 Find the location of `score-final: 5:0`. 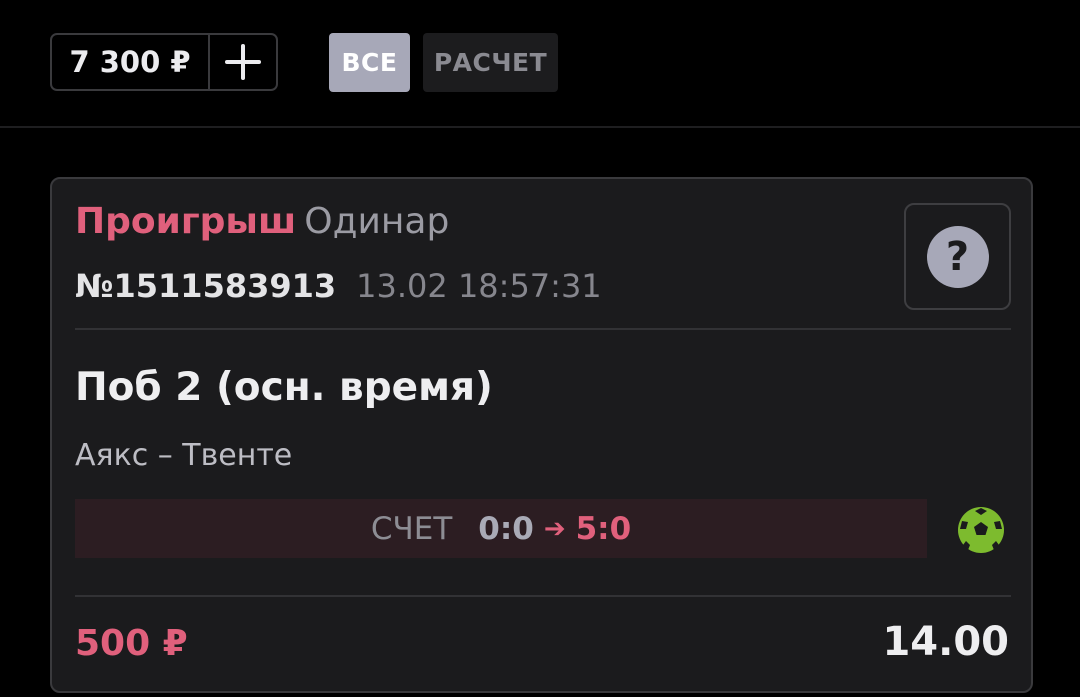

score-final: 5:0 is located at coordinates (603, 528).